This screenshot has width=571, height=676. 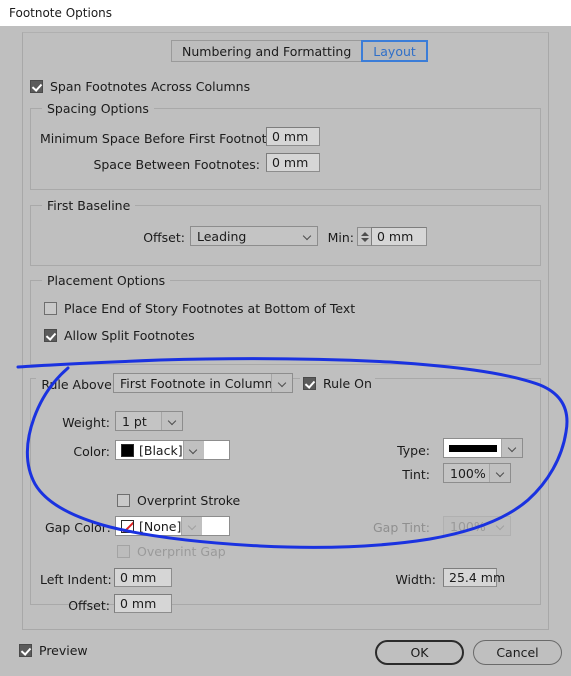 I want to click on min-input: 0 mm, so click(x=399, y=236).